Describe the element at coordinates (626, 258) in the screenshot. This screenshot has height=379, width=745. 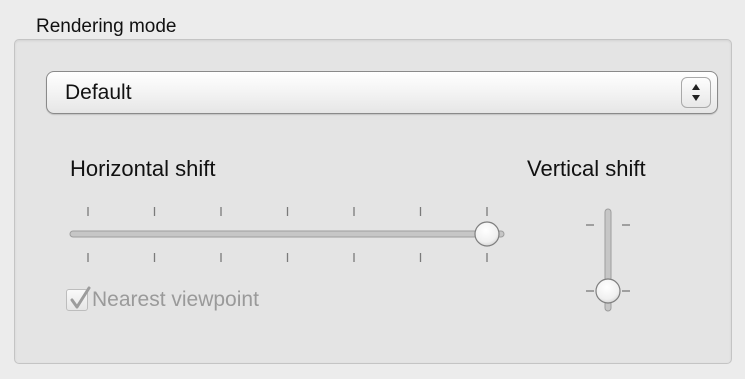
I see `vertical-shift-ticks-right` at that location.